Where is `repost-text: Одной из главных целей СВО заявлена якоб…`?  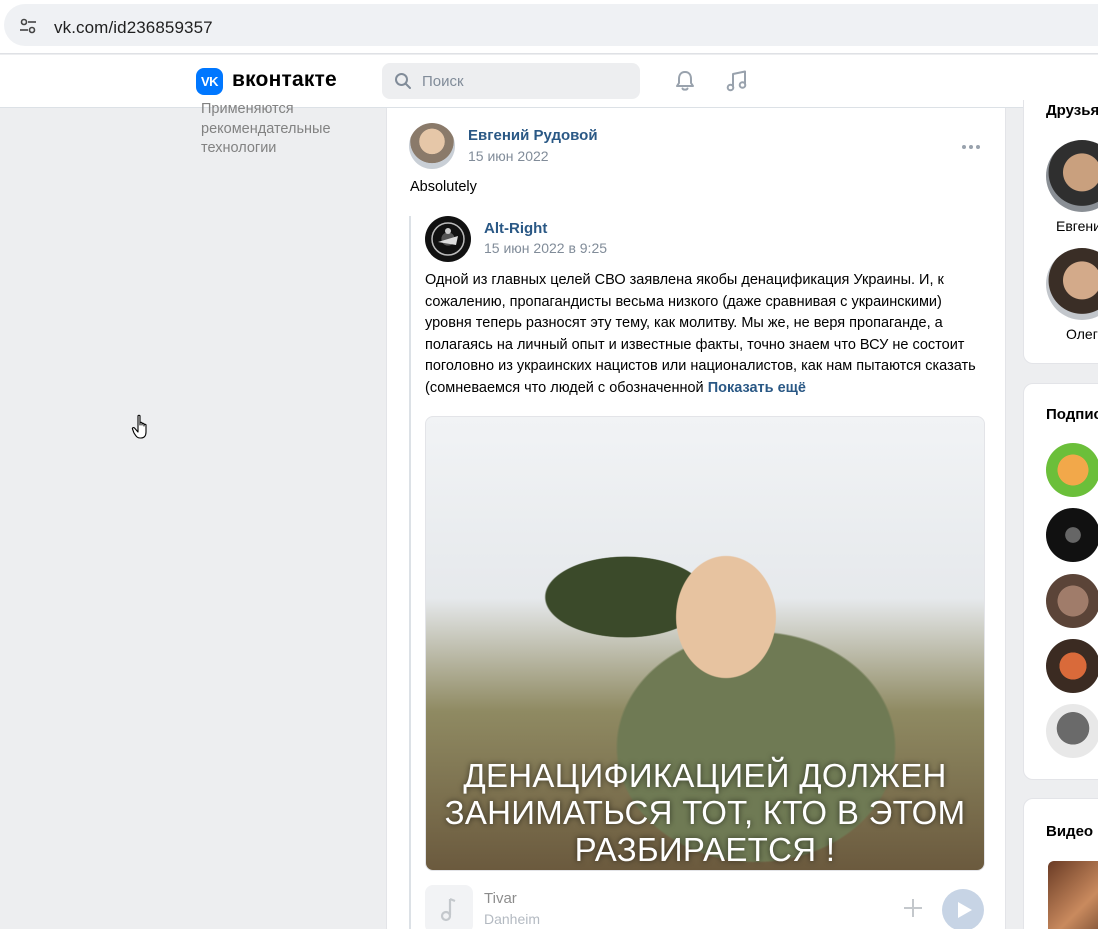
repost-text: Одной из главных целей СВО заявлена якоб… is located at coordinates (705, 334).